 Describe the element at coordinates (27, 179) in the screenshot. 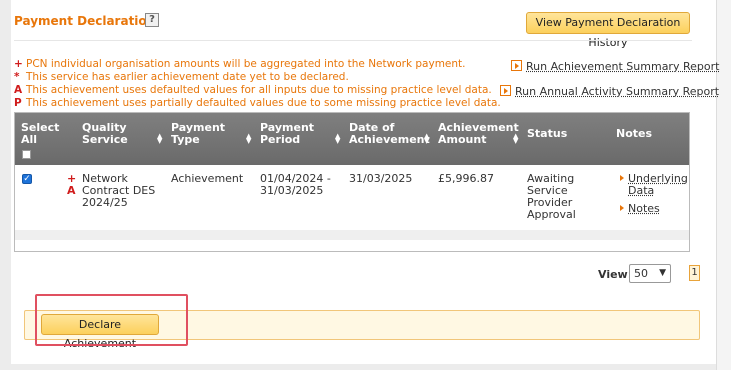

I see `row-checkbox: ✓` at that location.